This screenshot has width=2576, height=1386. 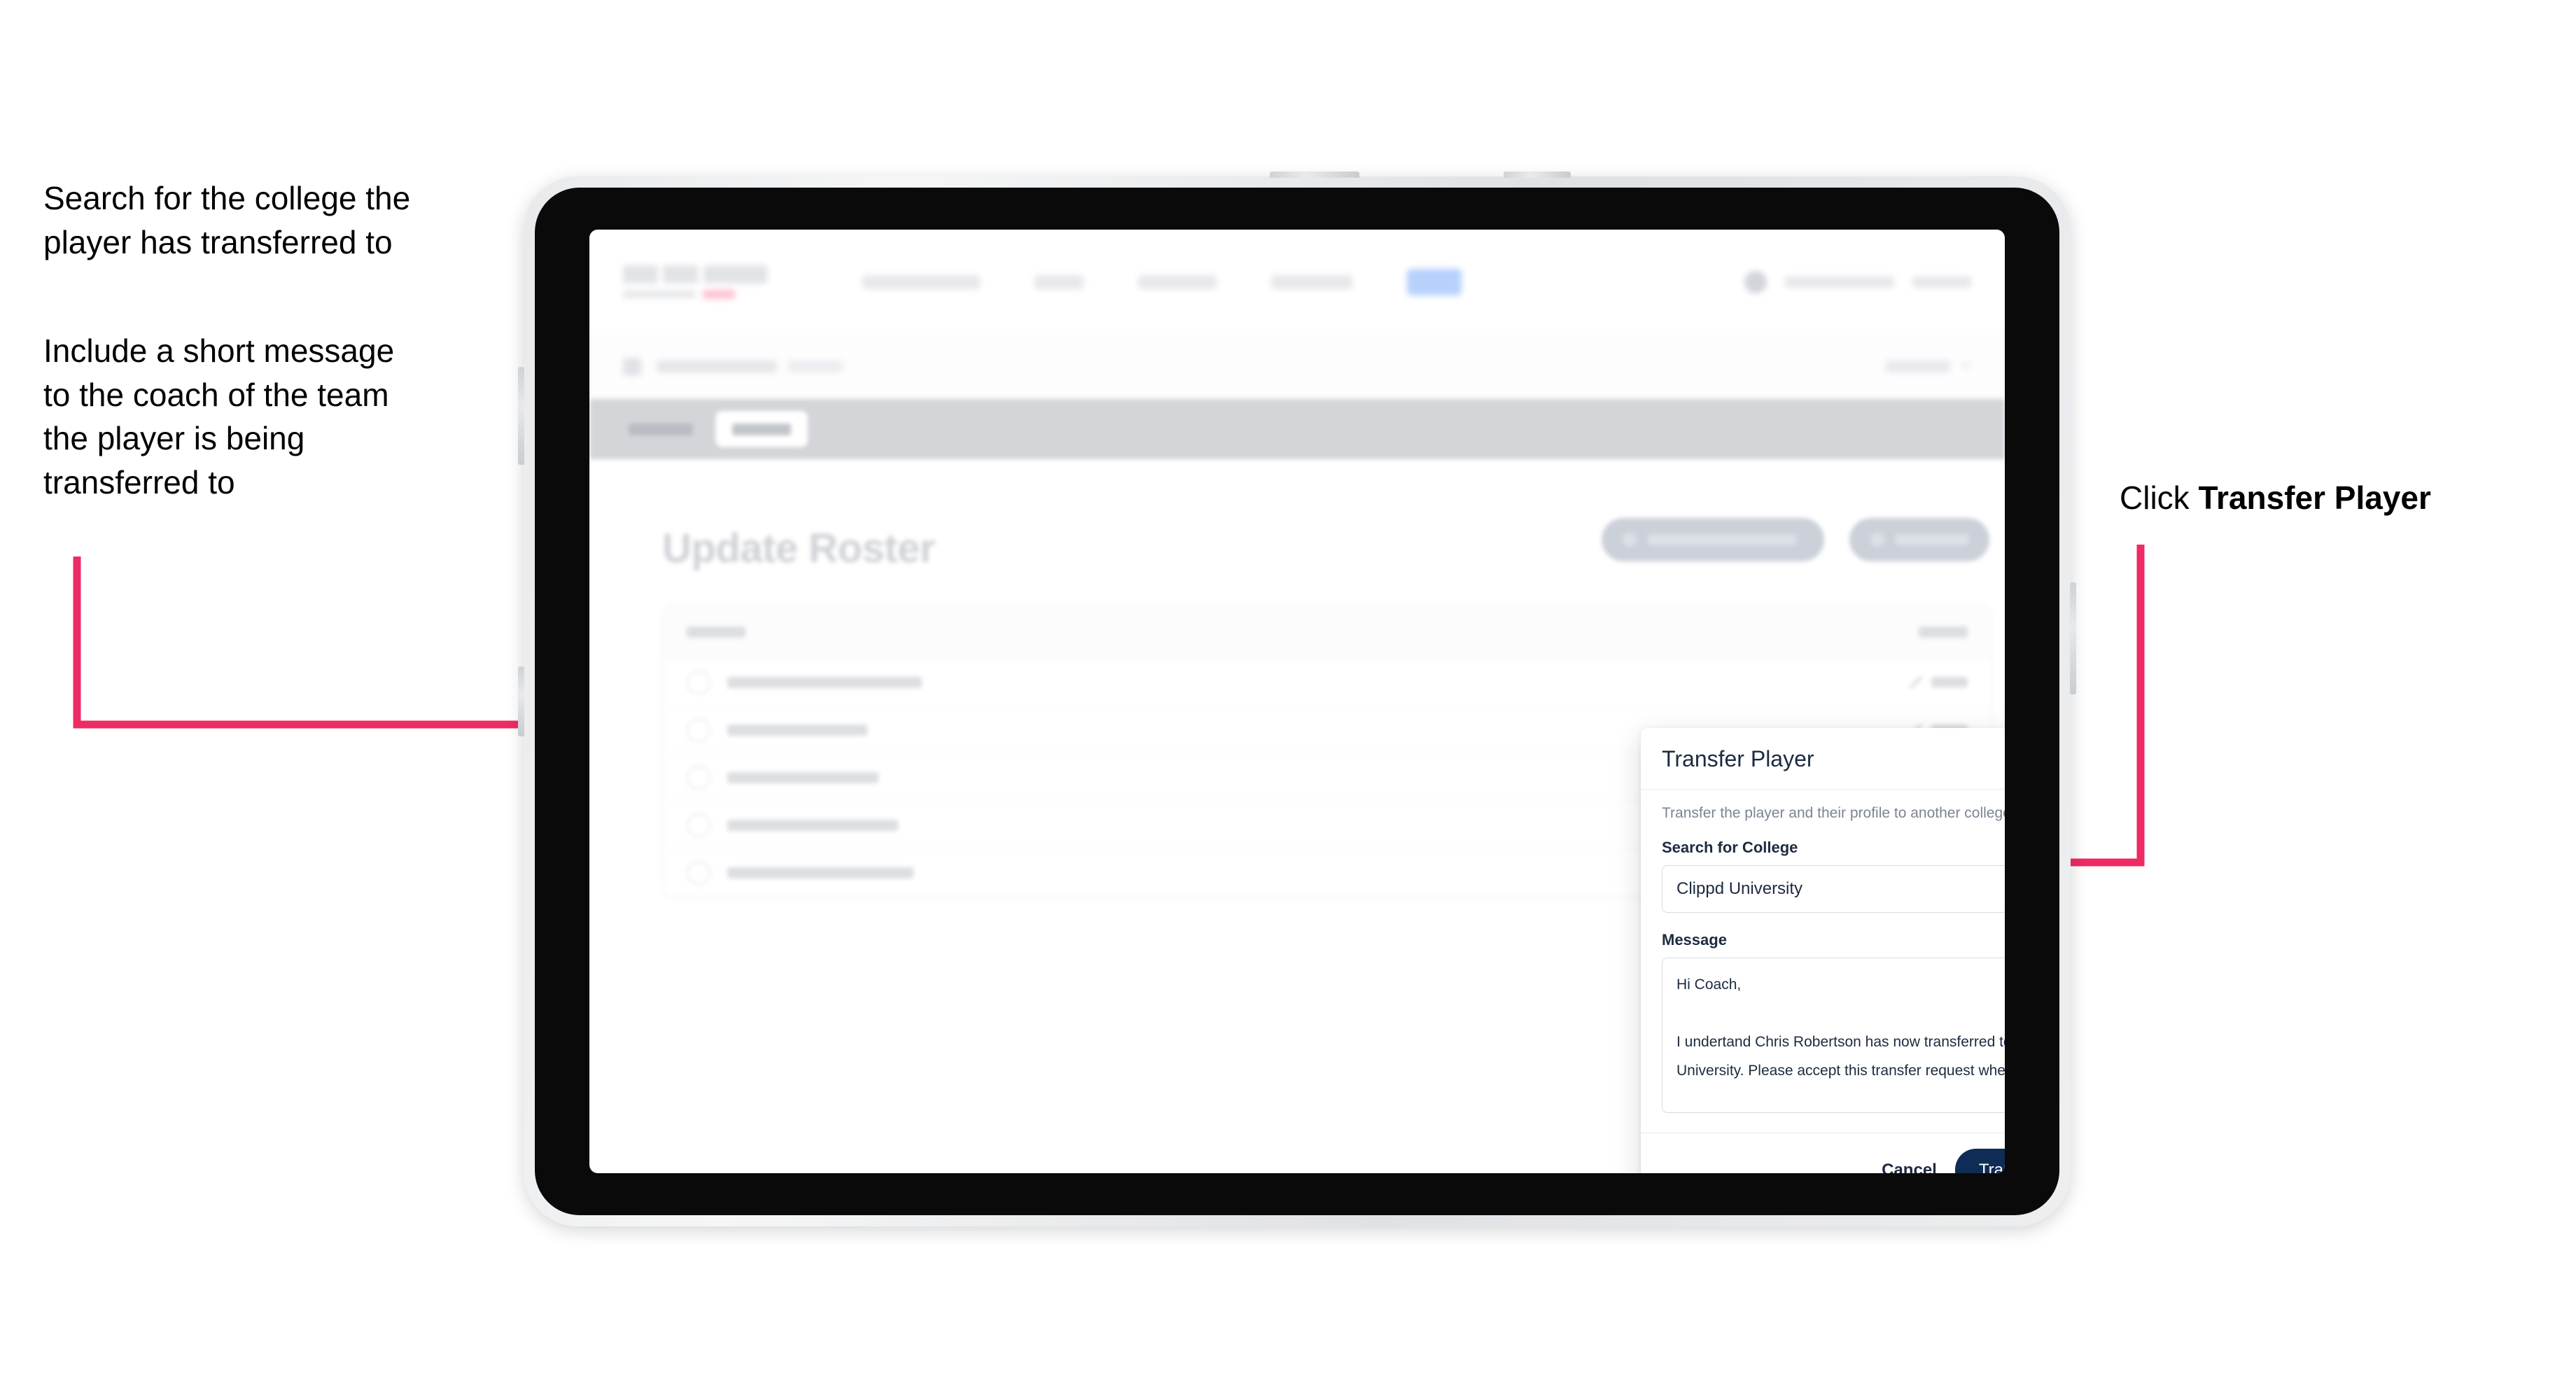 I want to click on power-button, so click(x=1314, y=175).